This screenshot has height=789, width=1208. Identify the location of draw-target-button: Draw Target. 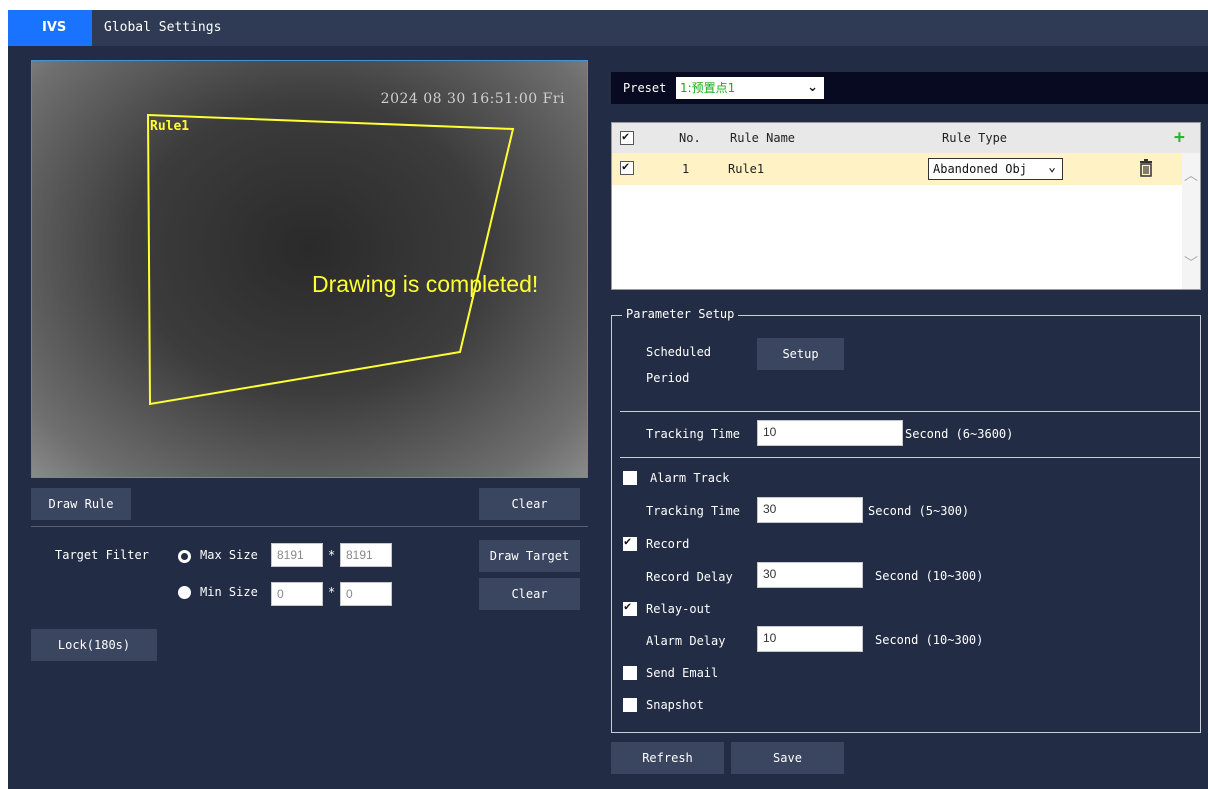
(529, 556).